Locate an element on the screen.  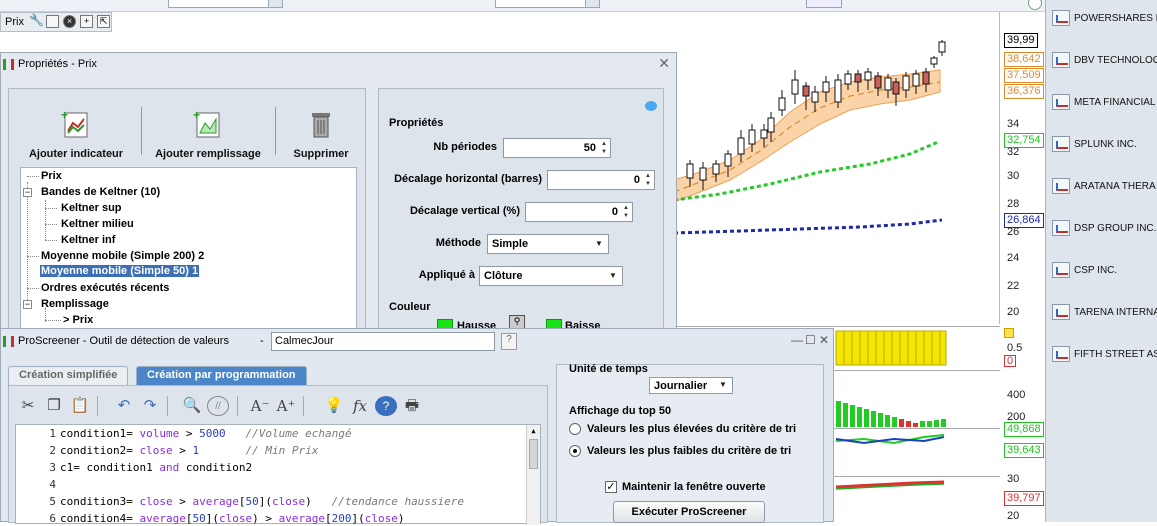
comment-icon: // is located at coordinates (218, 406).